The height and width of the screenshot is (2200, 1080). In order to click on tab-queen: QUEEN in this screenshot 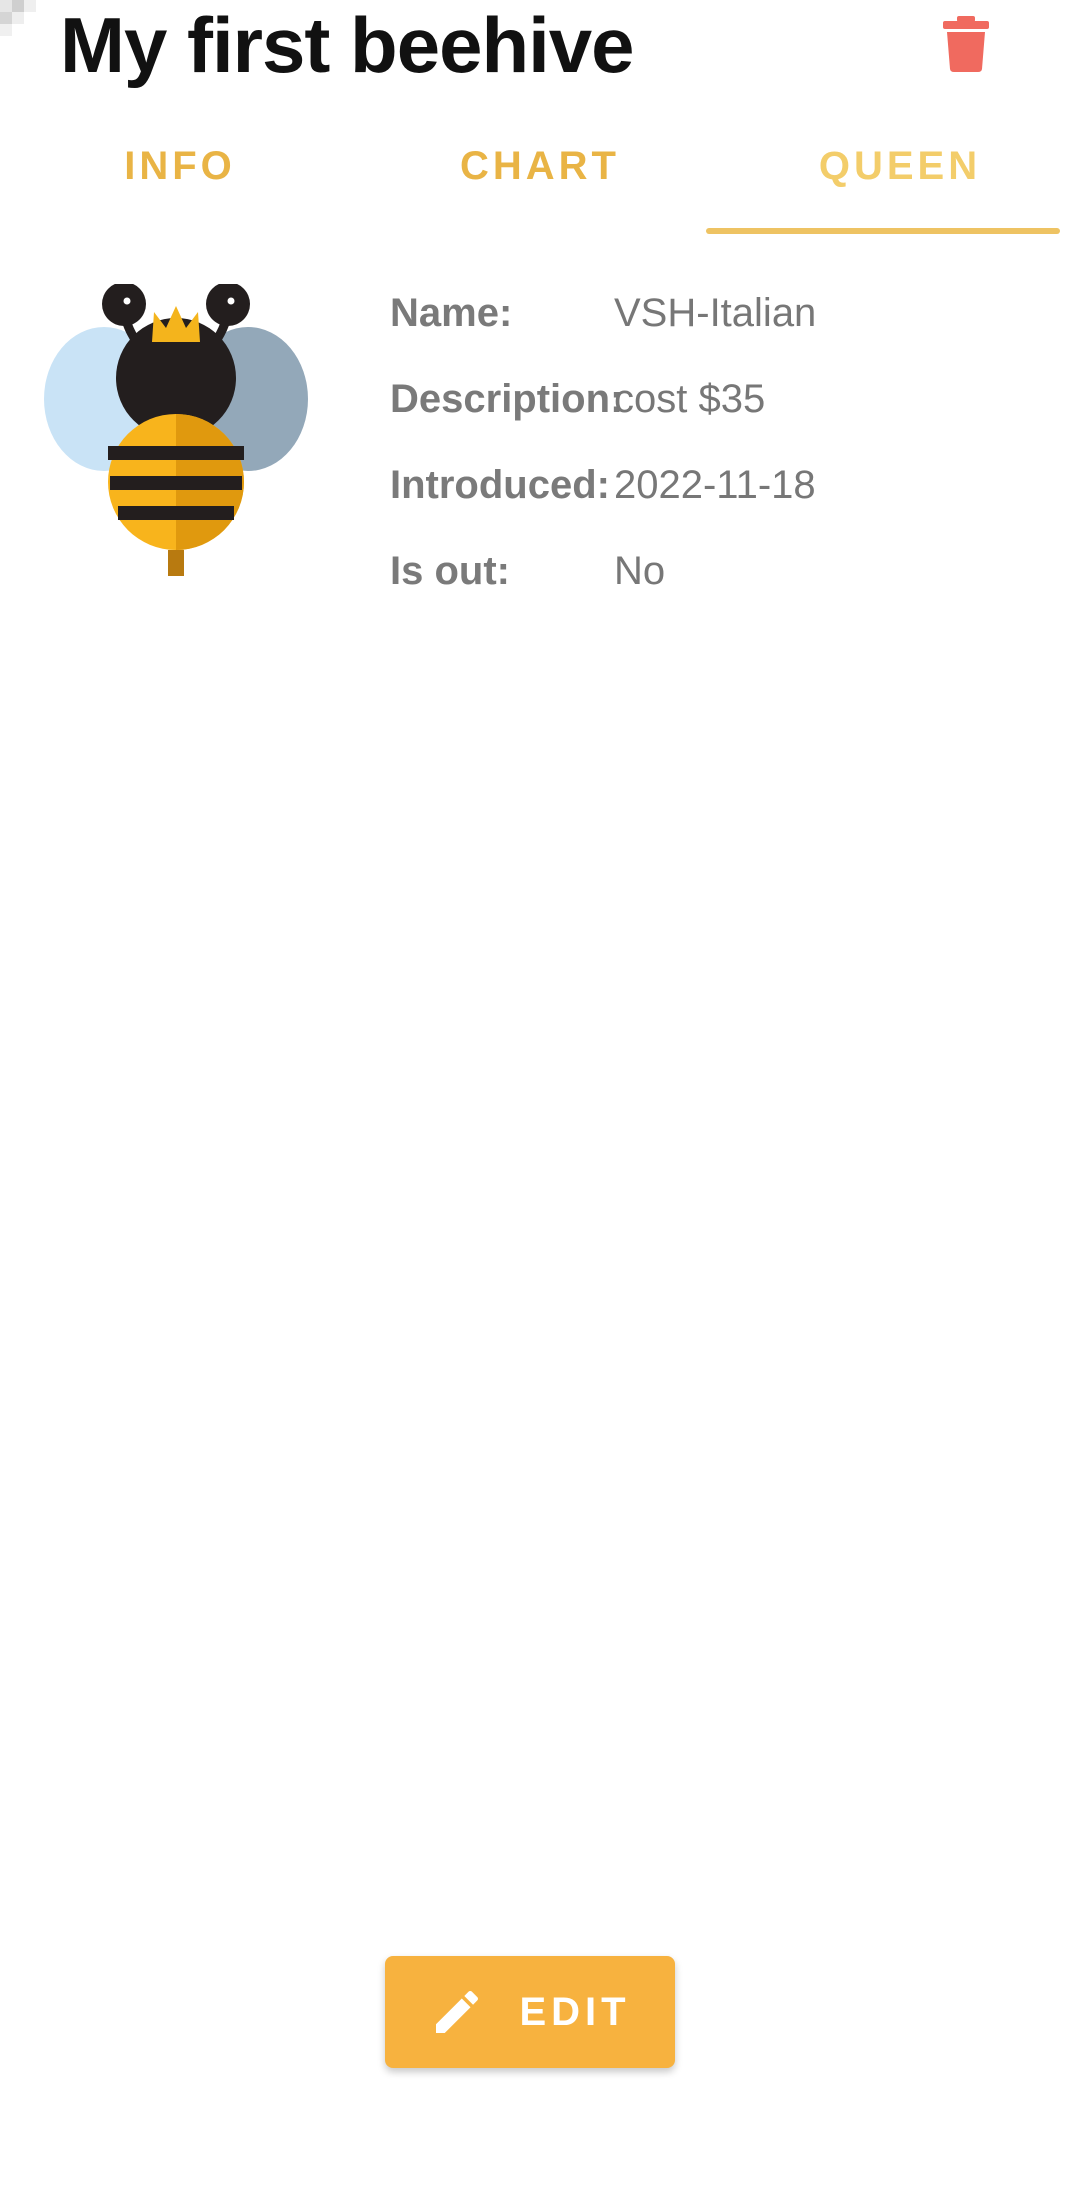, I will do `click(900, 166)`.